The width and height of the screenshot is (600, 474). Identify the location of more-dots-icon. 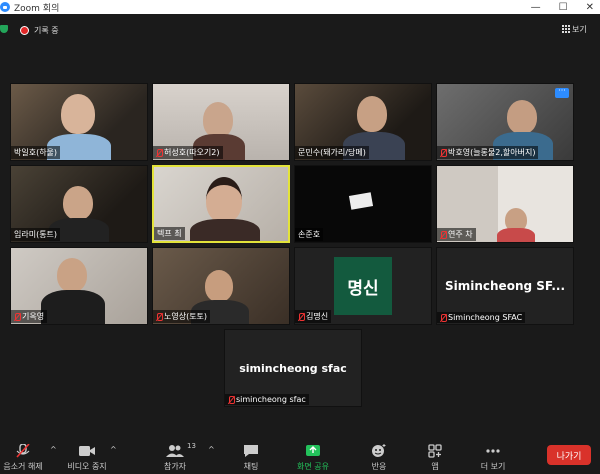
(493, 451).